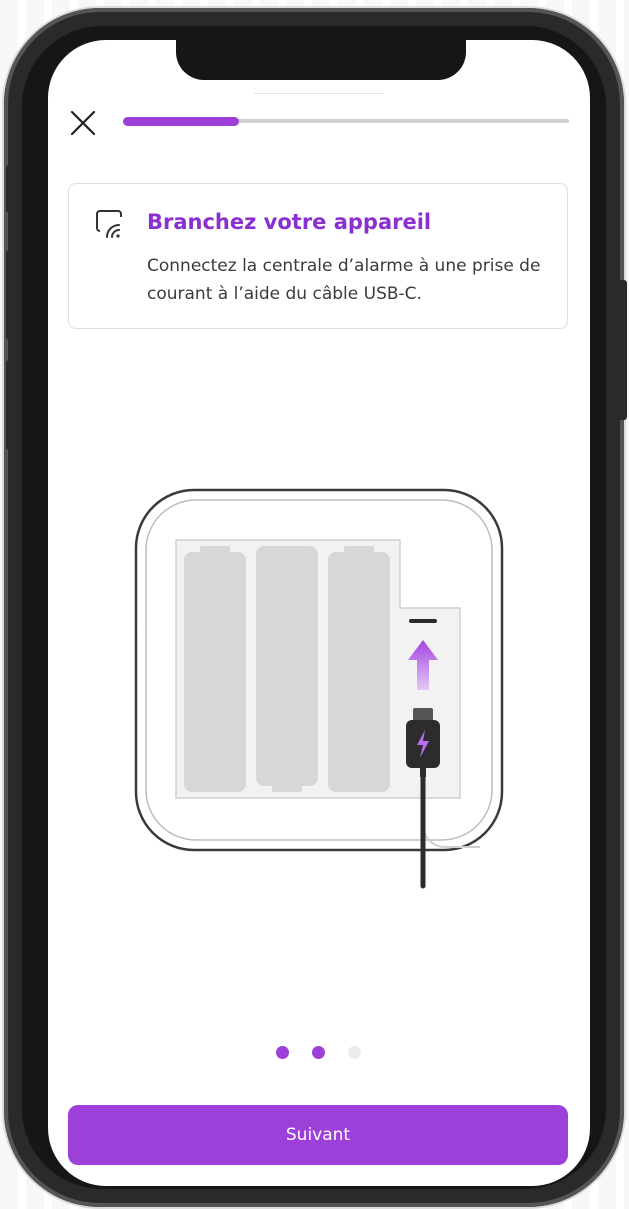 This screenshot has width=629, height=1209. I want to click on next-button: Suivant, so click(318, 1135).